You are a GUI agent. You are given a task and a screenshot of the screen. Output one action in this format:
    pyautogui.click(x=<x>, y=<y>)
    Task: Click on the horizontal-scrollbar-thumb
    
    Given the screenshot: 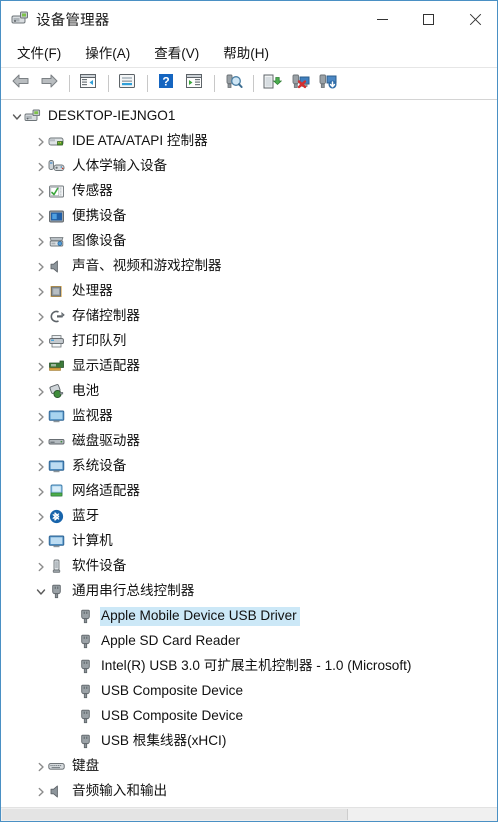 What is the action you would take?
    pyautogui.click(x=175, y=814)
    